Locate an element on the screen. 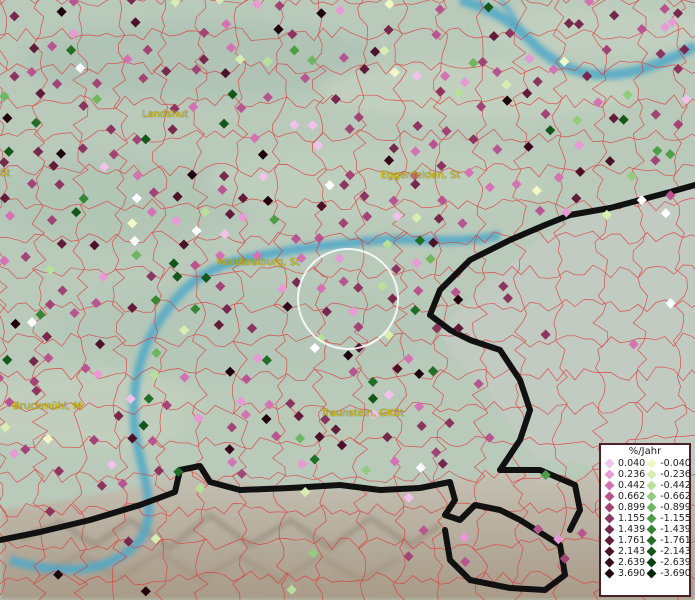 Image resolution: width=695 pixels, height=600 pixels. legend-value: -1.155 is located at coordinates (675, 518).